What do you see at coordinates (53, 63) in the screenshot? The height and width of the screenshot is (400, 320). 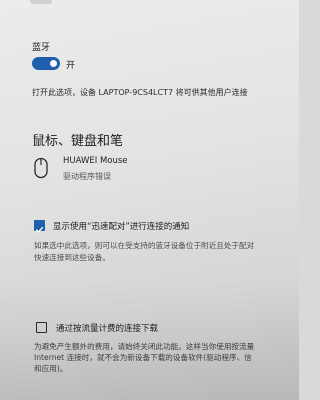 I see `toggle-knob` at bounding box center [53, 63].